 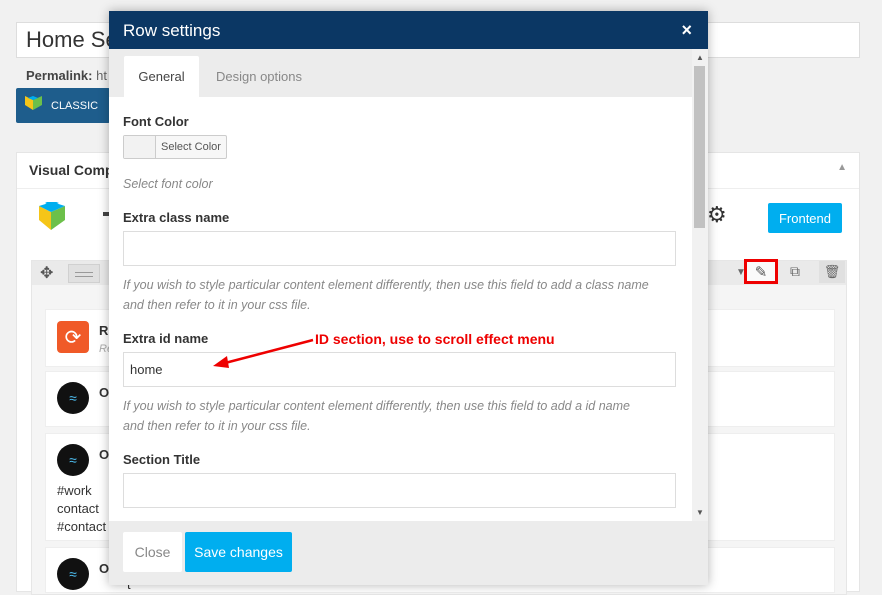 I want to click on extra-class-input, so click(x=399, y=248).